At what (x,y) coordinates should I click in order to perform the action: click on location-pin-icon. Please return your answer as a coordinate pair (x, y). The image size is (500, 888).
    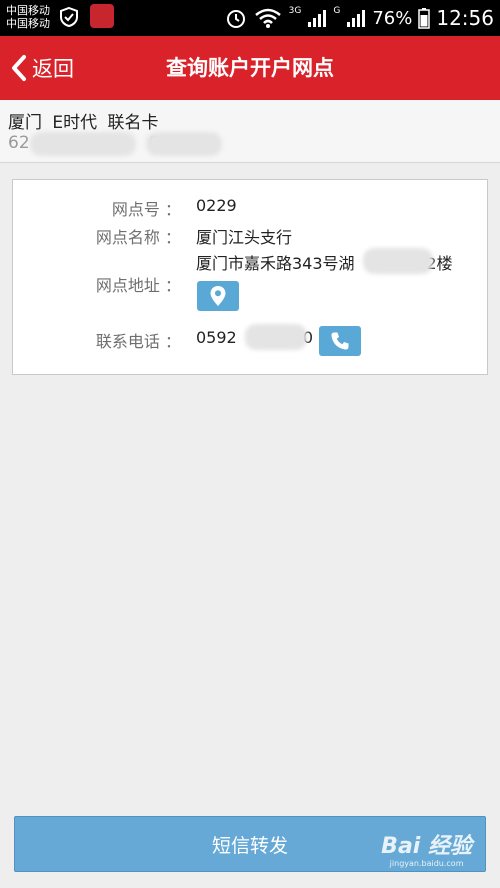
    Looking at the image, I should click on (218, 296).